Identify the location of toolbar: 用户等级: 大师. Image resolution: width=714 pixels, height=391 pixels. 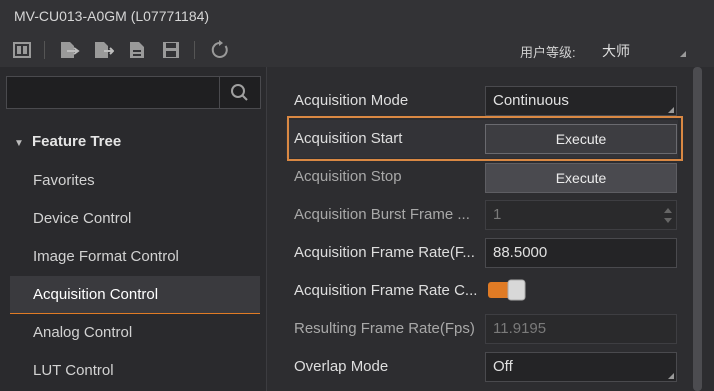
(357, 50).